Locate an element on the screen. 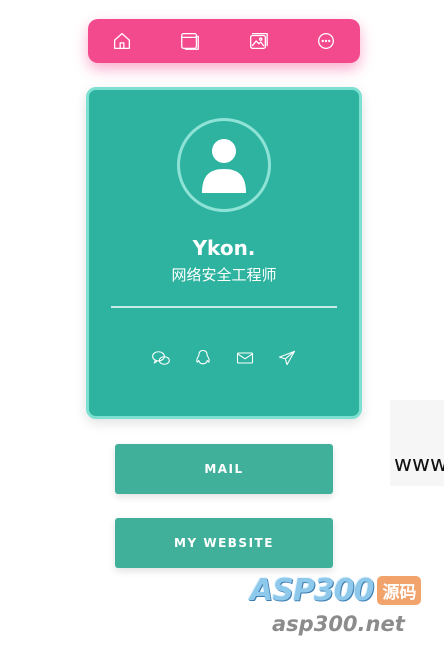  mail-icon is located at coordinates (245, 358).